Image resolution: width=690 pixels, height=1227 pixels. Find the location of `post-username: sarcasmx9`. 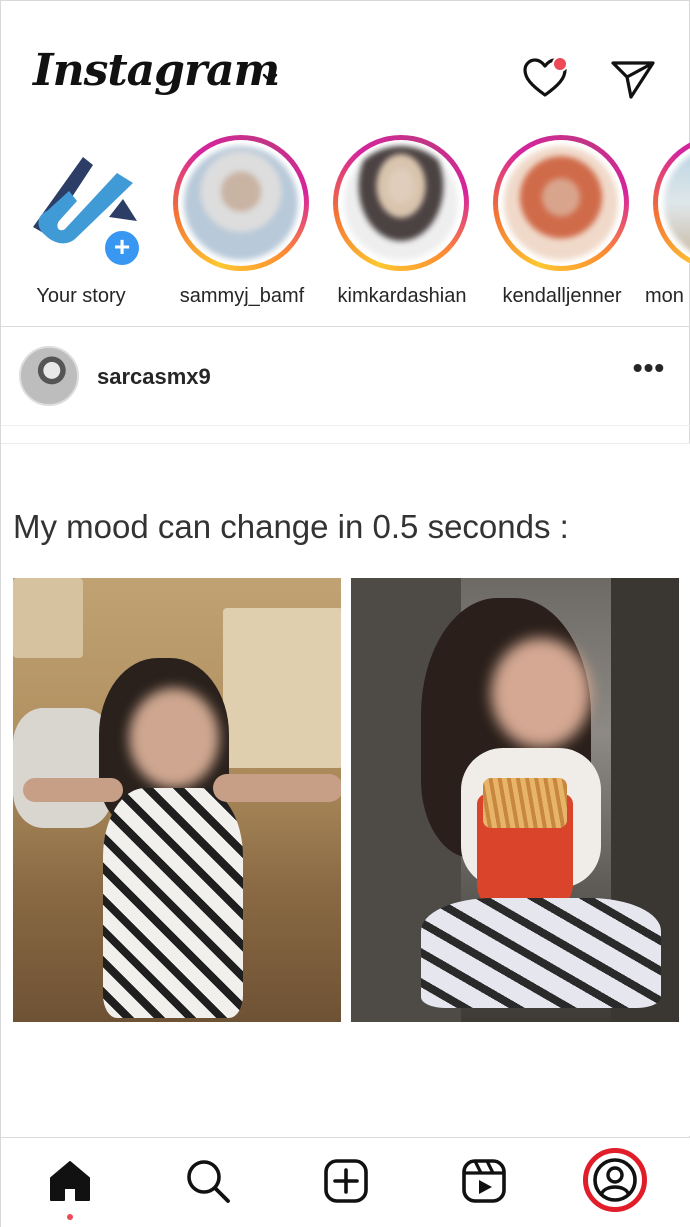

post-username: sarcasmx9 is located at coordinates (154, 377).